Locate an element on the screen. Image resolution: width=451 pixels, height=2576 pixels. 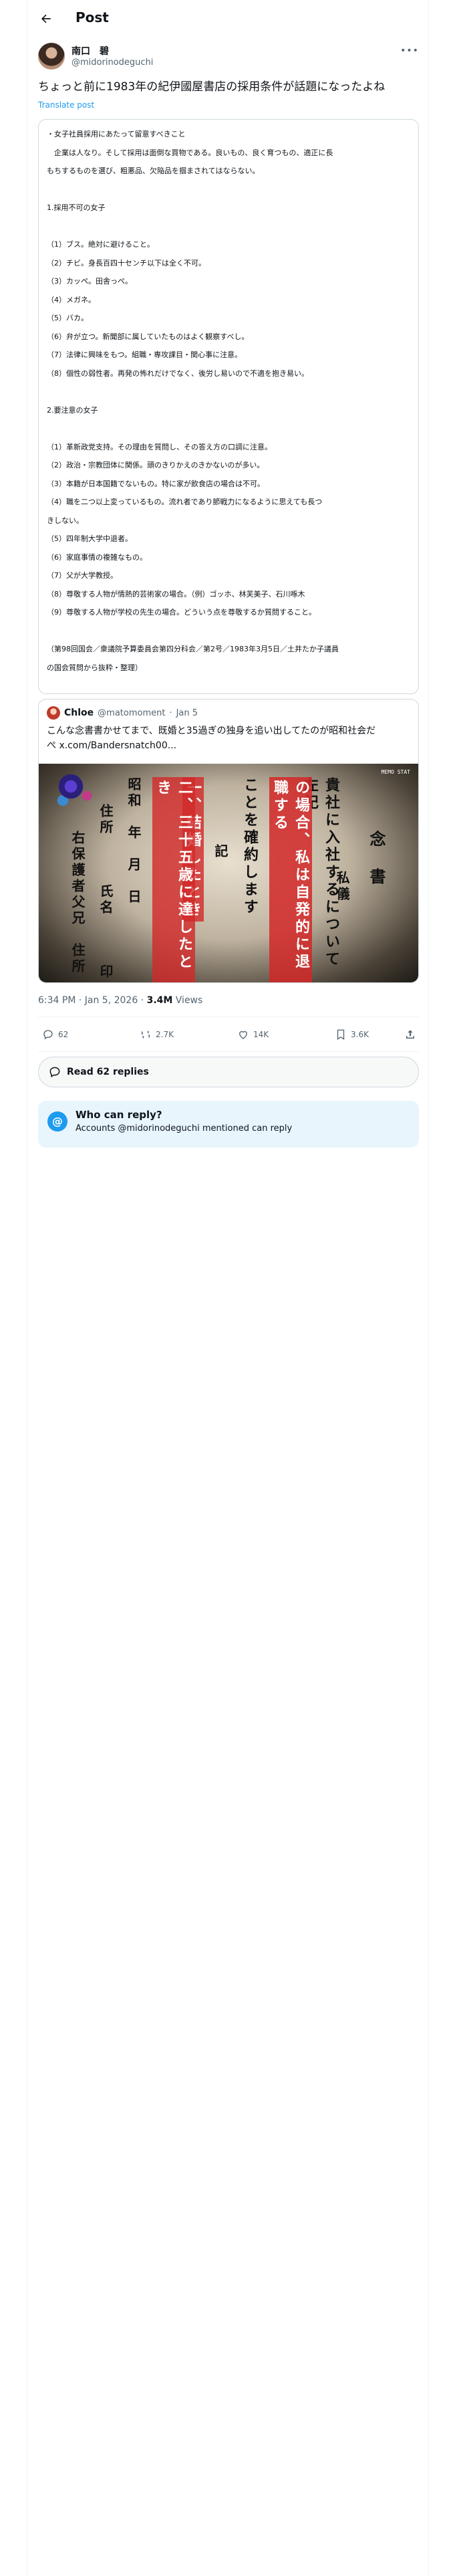
card-line: （9）尊敬する人物が学校の先生の場合。どういう点を尊敬するか質問すること。 is located at coordinates (181, 612).